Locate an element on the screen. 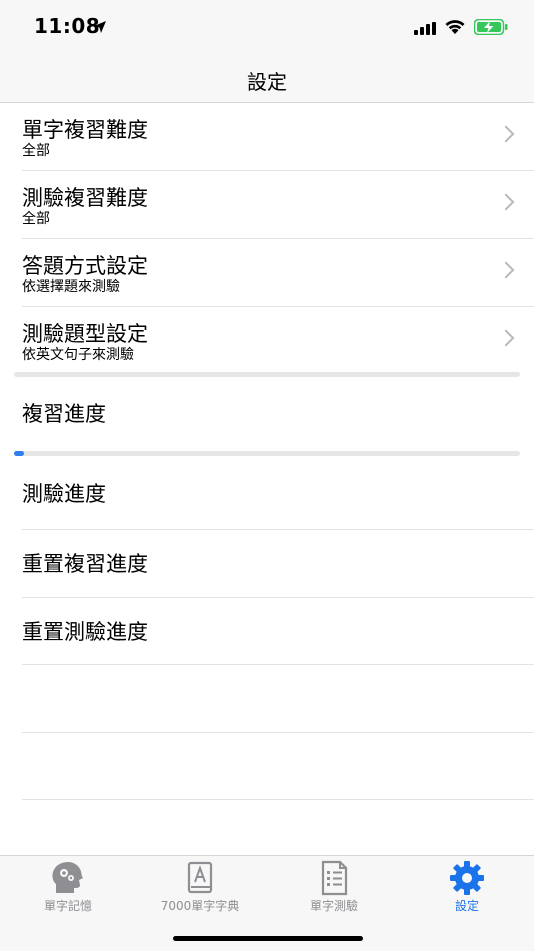 The height and width of the screenshot is (951, 534). brain-head-icon is located at coordinates (67, 877).